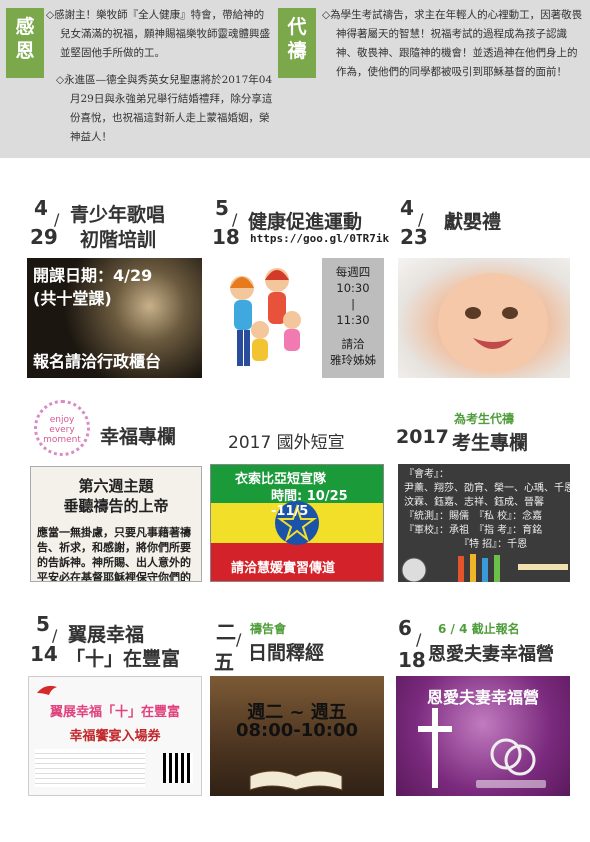  I want to click on youth-title-1: 青少年歌唱, so click(118, 215).